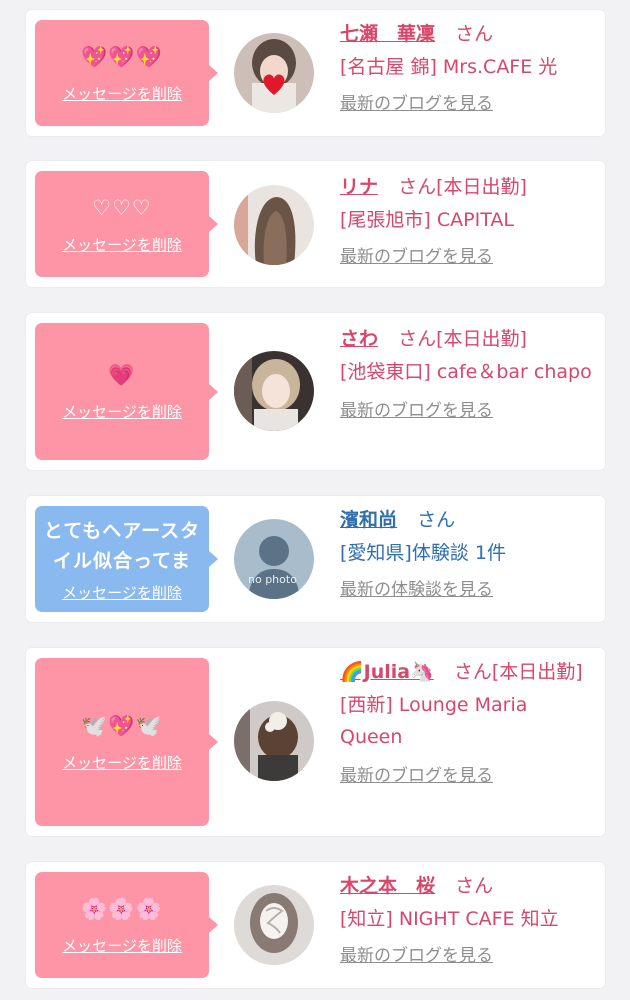  Describe the element at coordinates (126, 73) in the screenshot. I see `message-bubble: 💖💖💖 メッセージを削除` at that location.